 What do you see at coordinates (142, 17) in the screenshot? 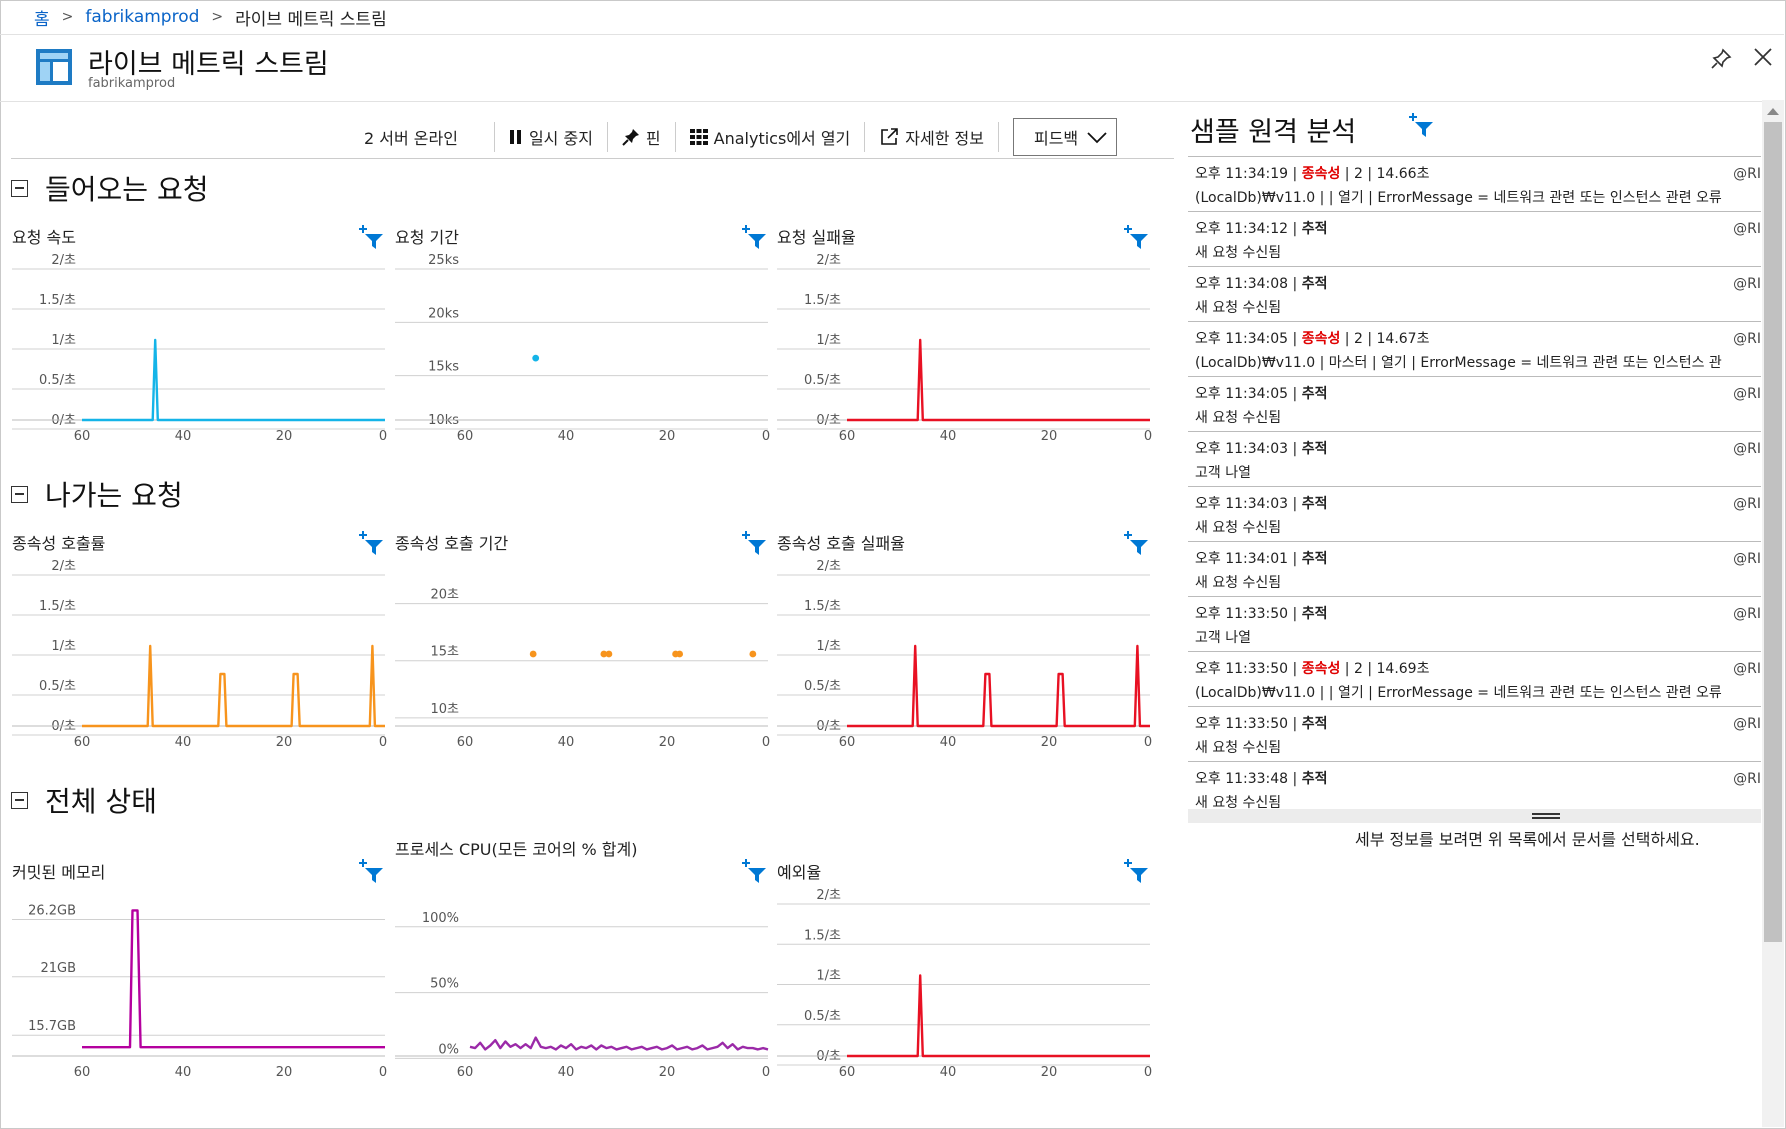
I see `breadcrumb-resource-link: fabrikamprod` at bounding box center [142, 17].